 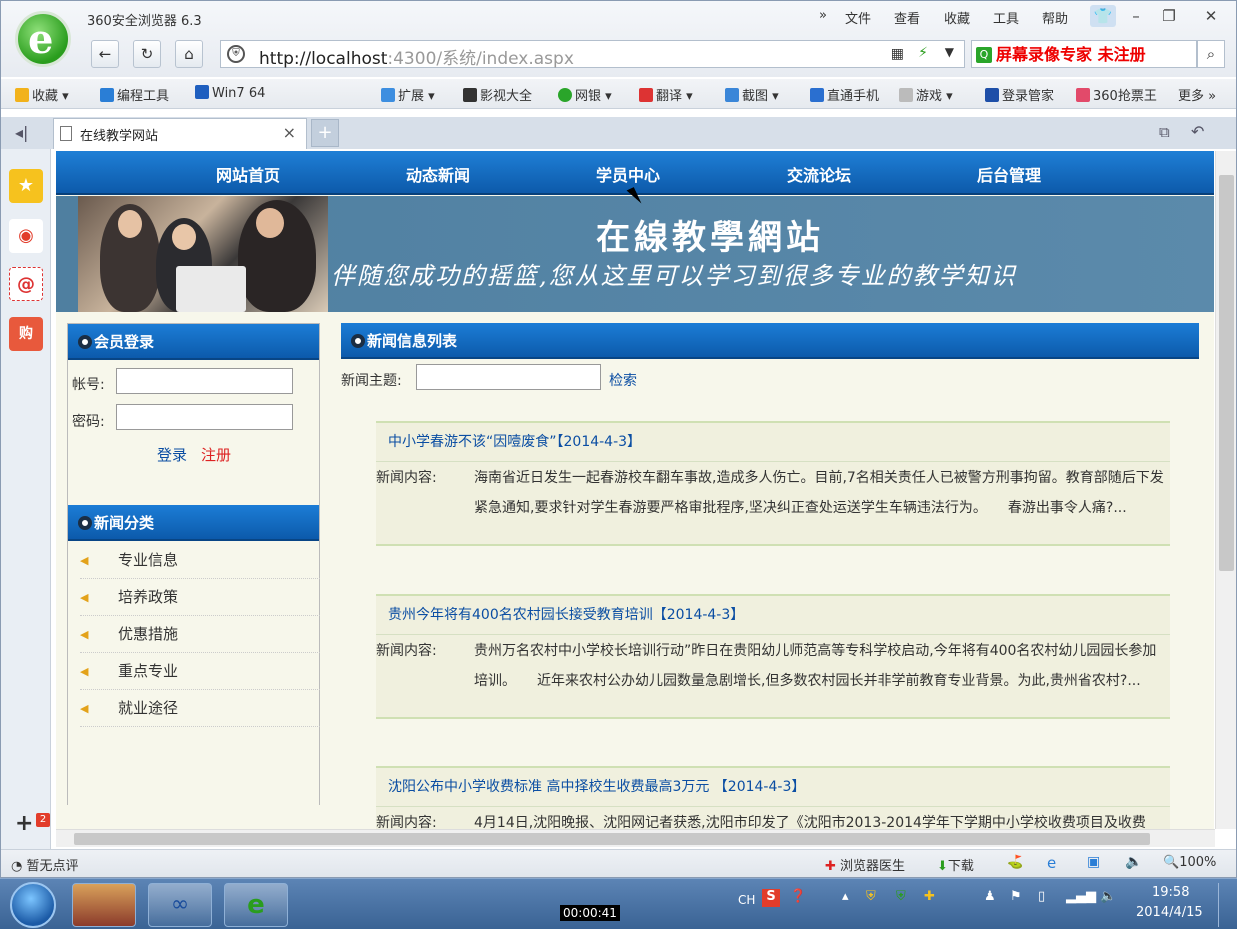 What do you see at coordinates (1211, 16) in the screenshot?
I see `close-window-button: ✕` at bounding box center [1211, 16].